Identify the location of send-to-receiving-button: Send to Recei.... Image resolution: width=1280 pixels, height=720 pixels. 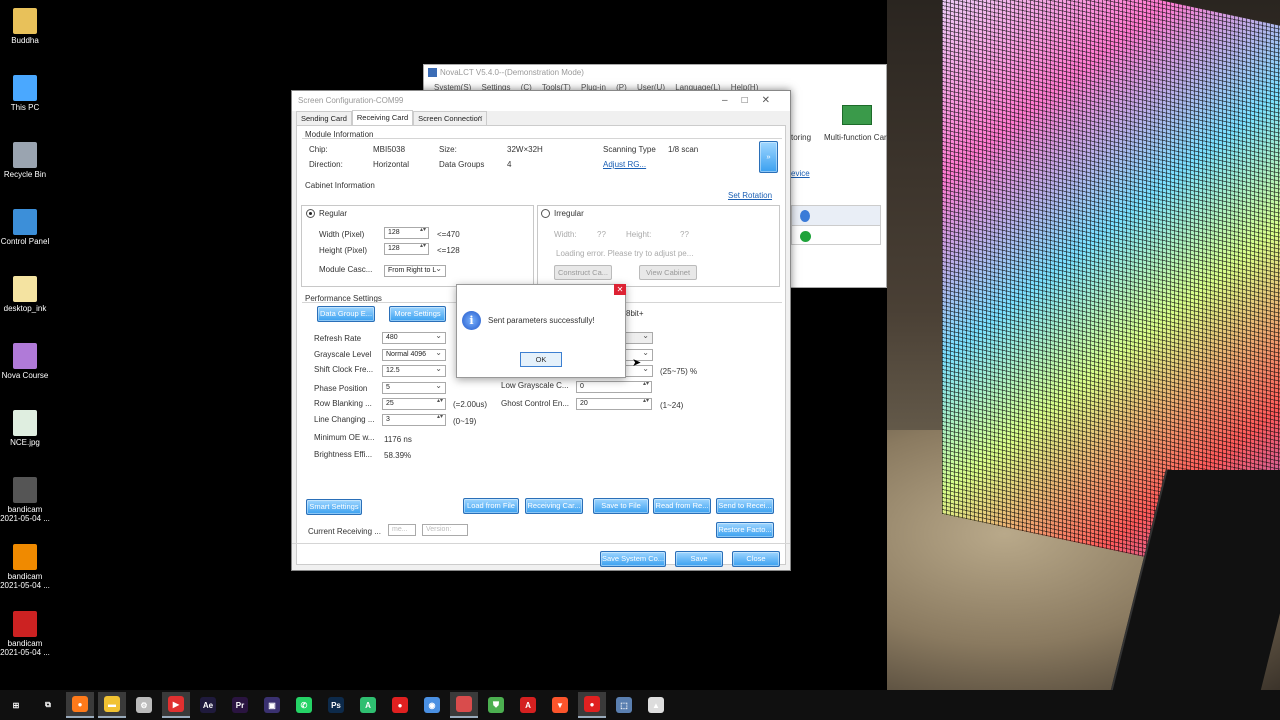
(745, 506).